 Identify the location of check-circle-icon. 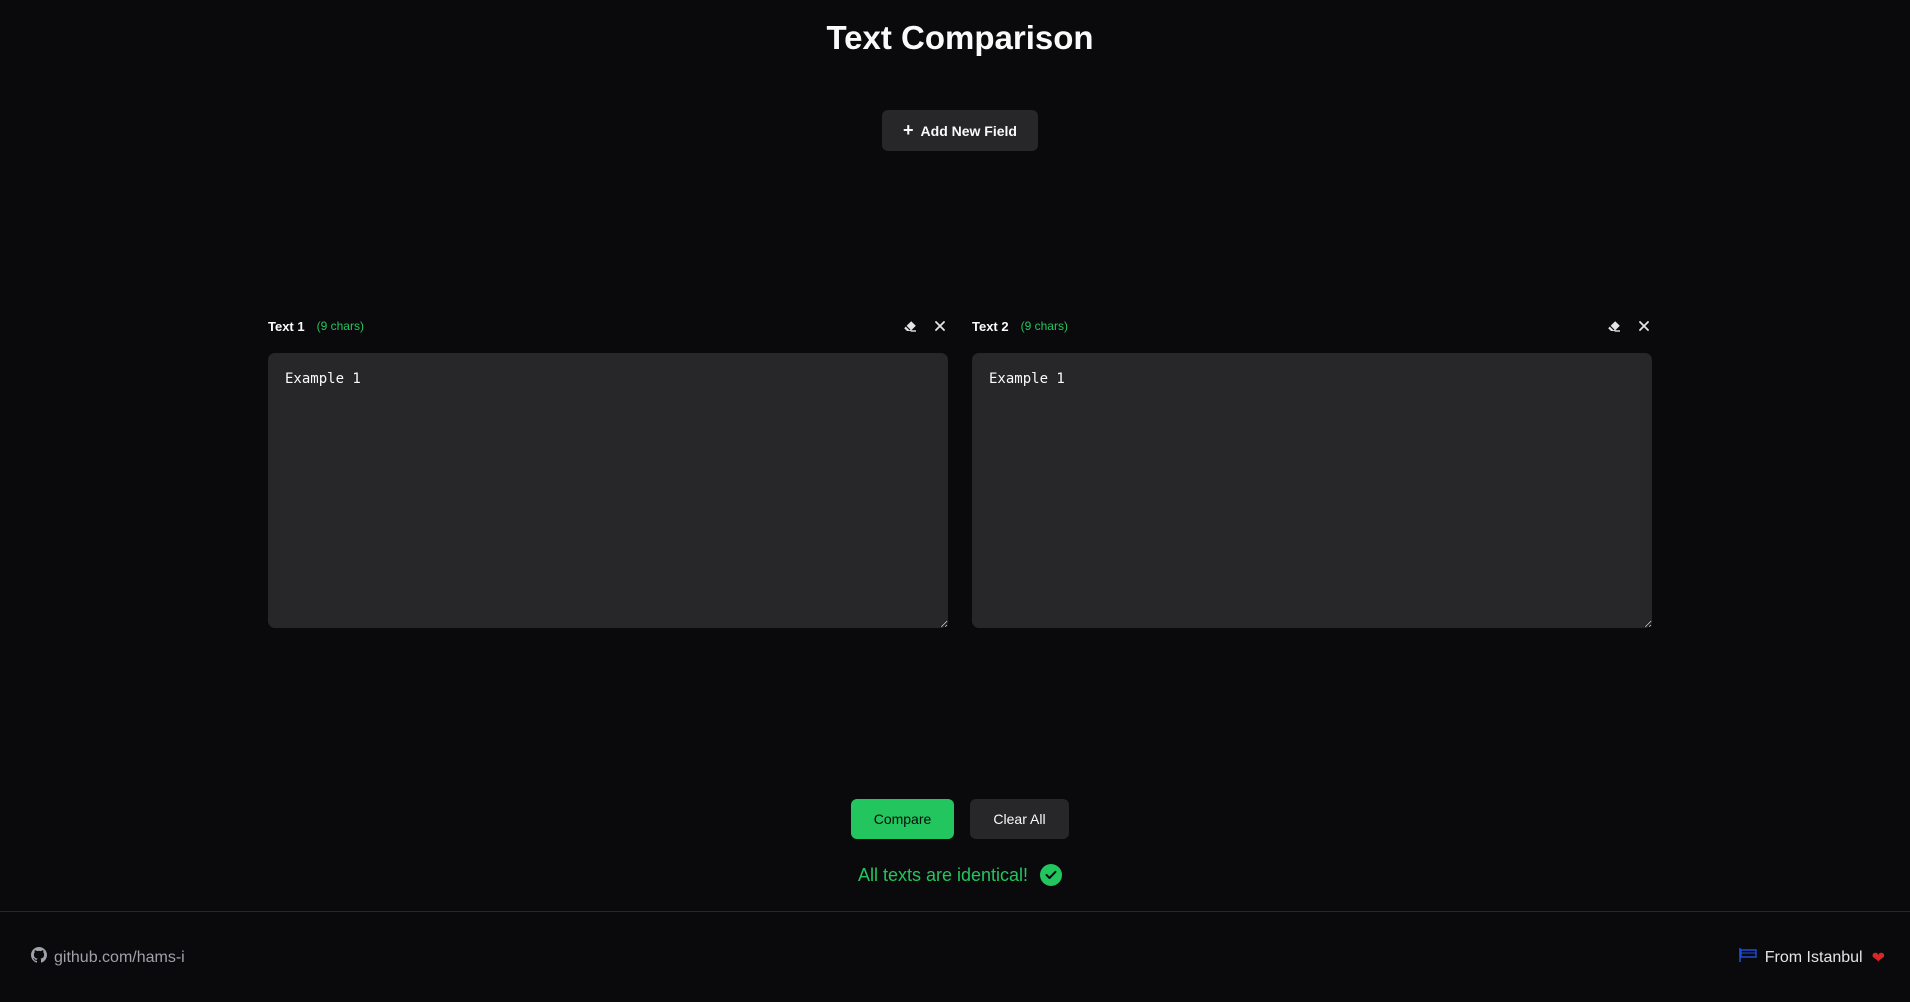
(1051, 875).